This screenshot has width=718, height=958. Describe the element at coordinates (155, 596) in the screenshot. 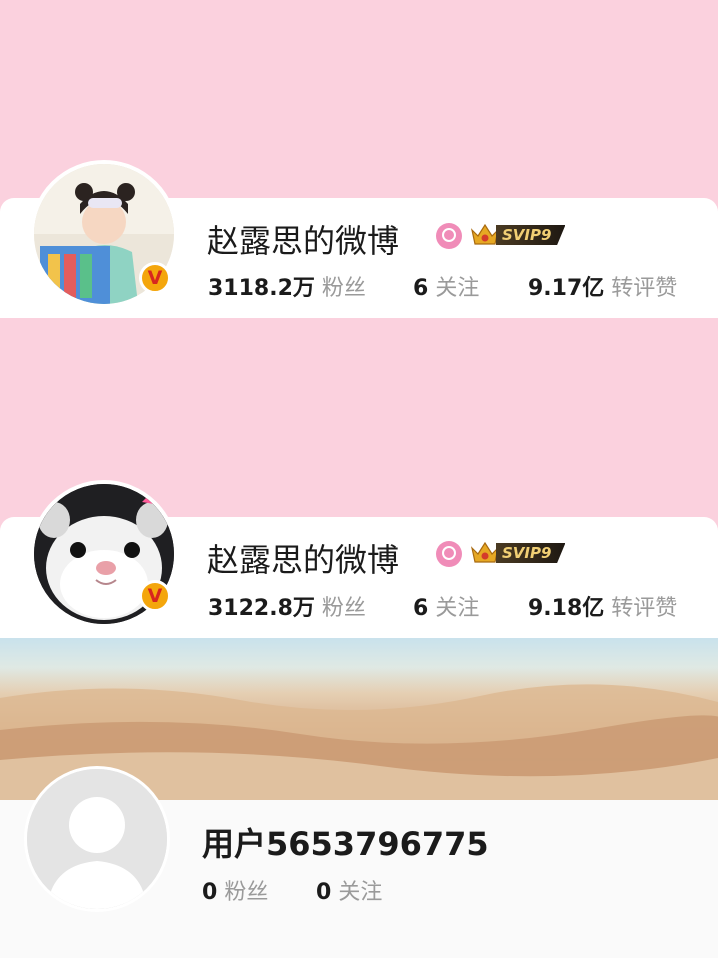

I see `verified-badge-2: V` at that location.